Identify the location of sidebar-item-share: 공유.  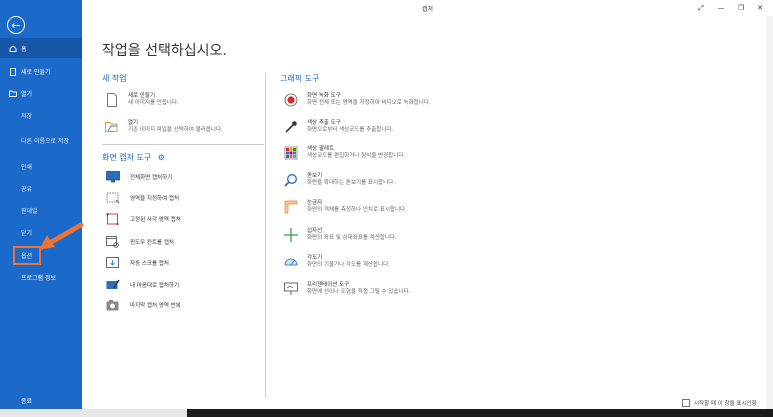
(41, 188).